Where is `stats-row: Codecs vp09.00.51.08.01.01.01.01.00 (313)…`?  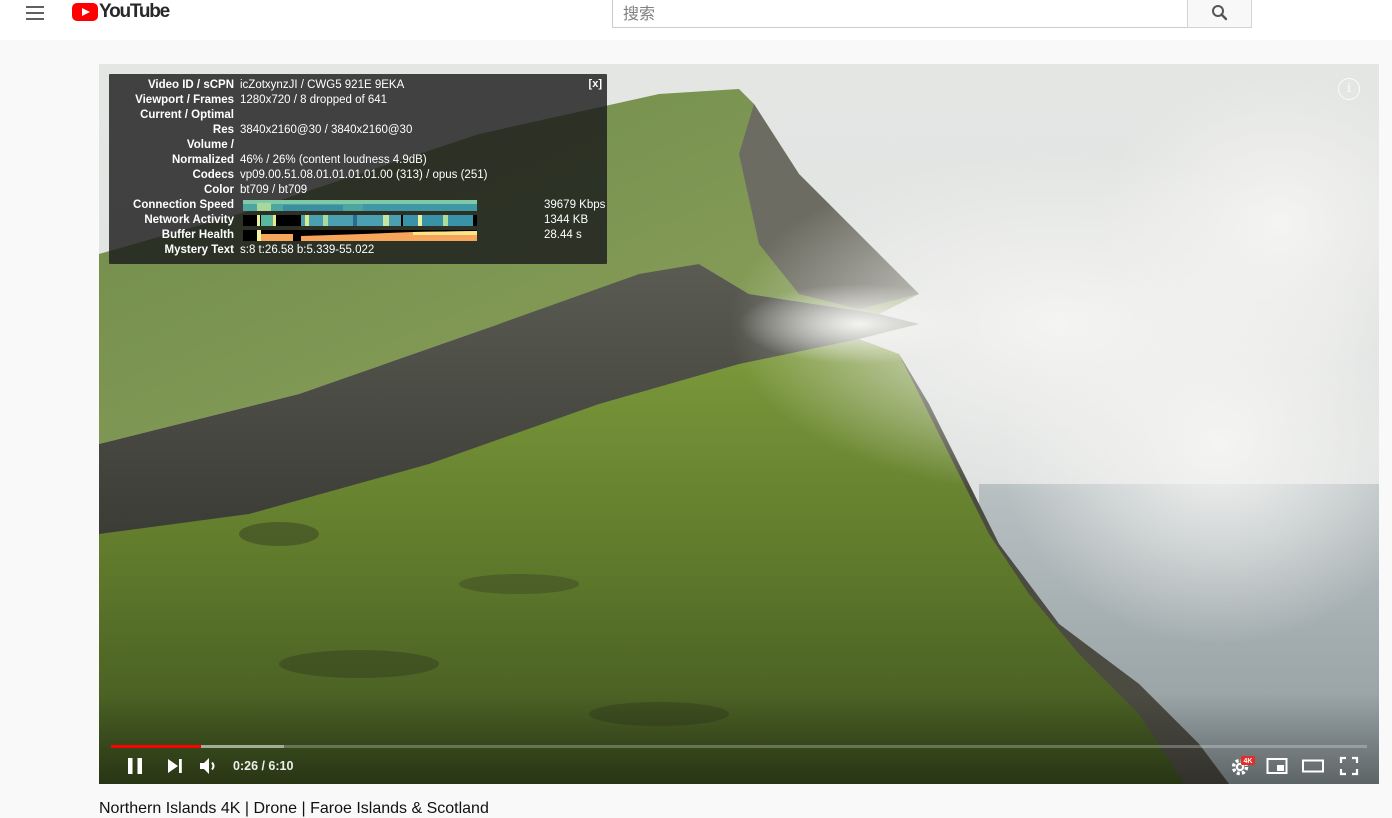
stats-row: Codecs vp09.00.51.08.01.01.01.01.00 (313)… is located at coordinates (358, 175).